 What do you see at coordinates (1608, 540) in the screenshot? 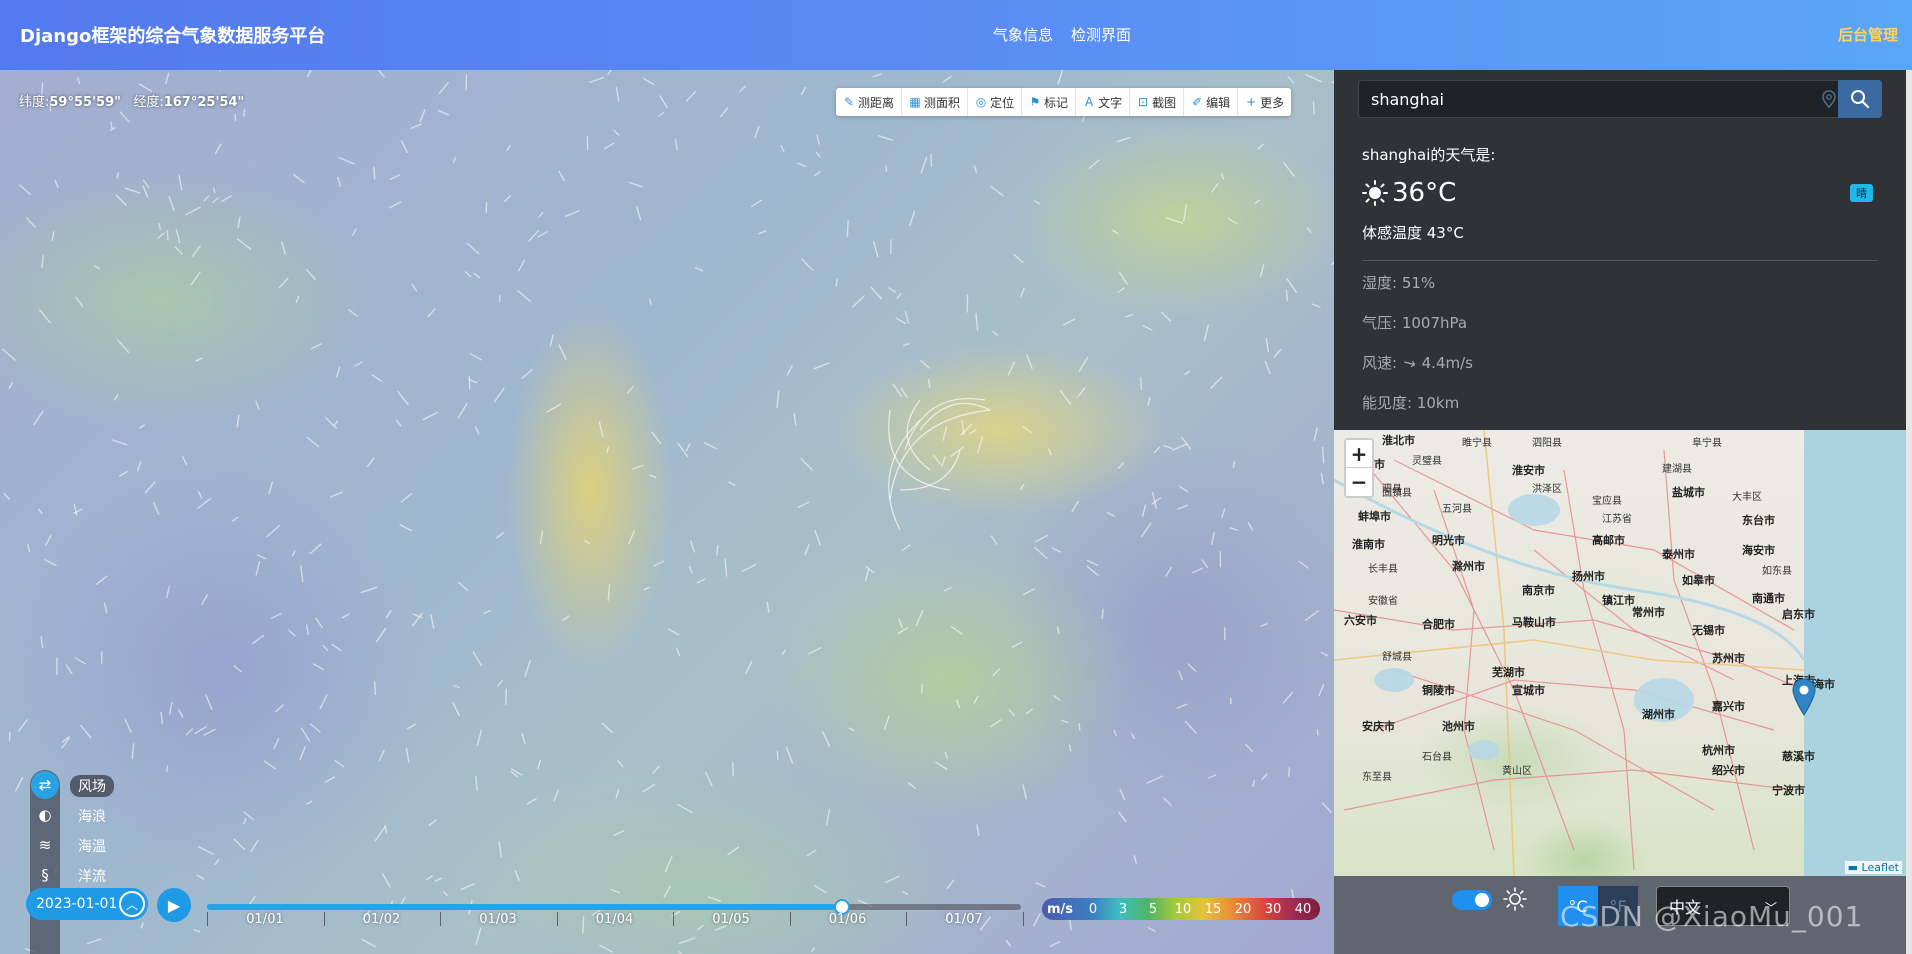
I see `map-place-label: 高邮市` at bounding box center [1608, 540].